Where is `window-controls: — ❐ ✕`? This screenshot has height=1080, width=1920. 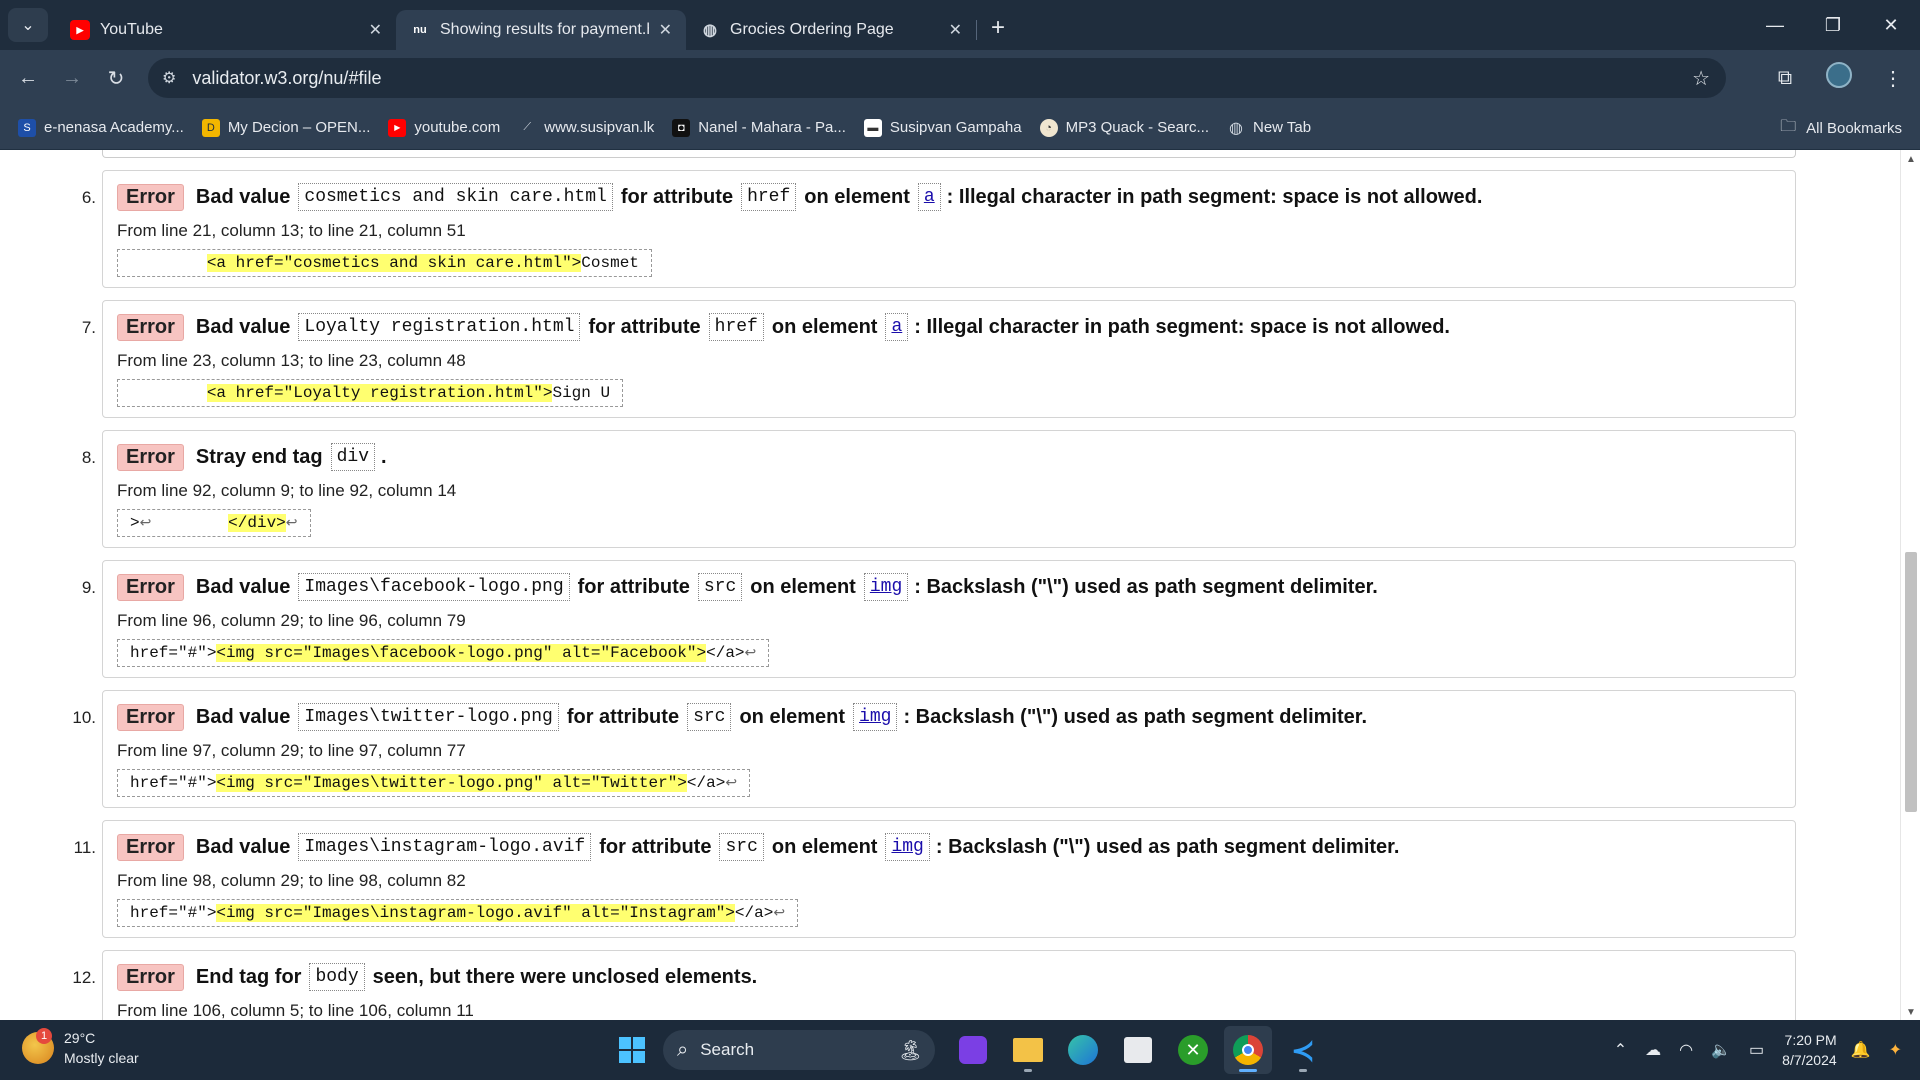
window-controls: — ❐ ✕ is located at coordinates (1833, 25).